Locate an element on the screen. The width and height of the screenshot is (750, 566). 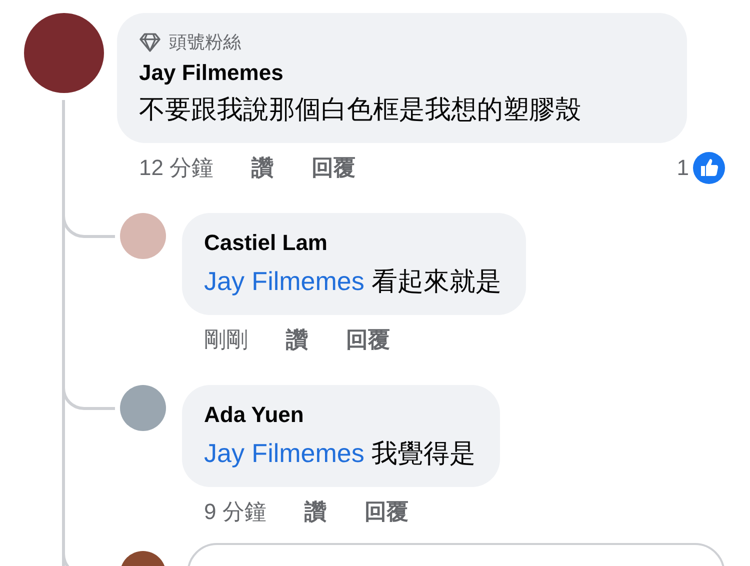
author-name: Castiel Lam is located at coordinates (353, 243).